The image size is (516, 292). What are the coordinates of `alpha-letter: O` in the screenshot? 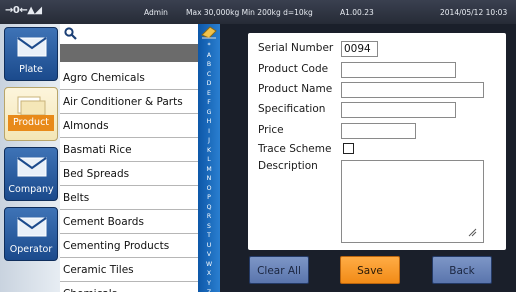 It's located at (209, 189).